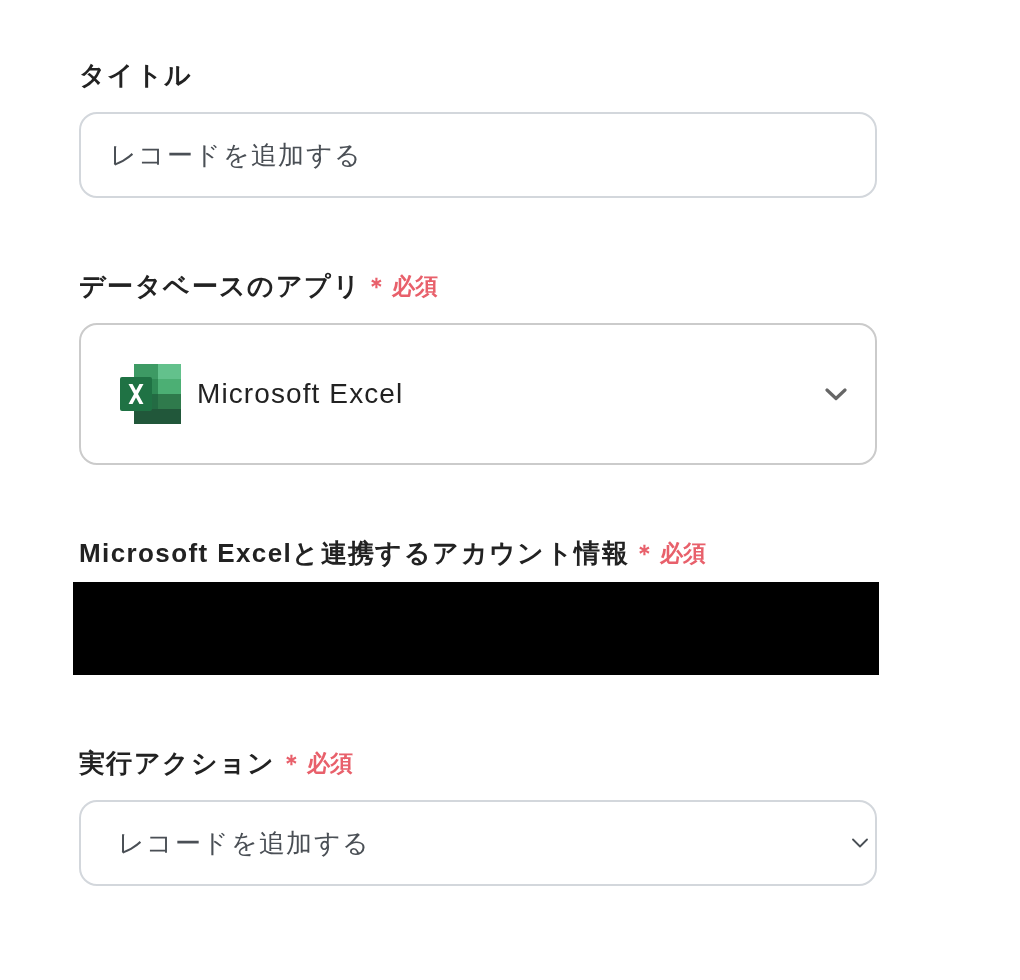 The image size is (1020, 980). What do you see at coordinates (150, 394) in the screenshot?
I see `spreadsheet-logo-icon` at bounding box center [150, 394].